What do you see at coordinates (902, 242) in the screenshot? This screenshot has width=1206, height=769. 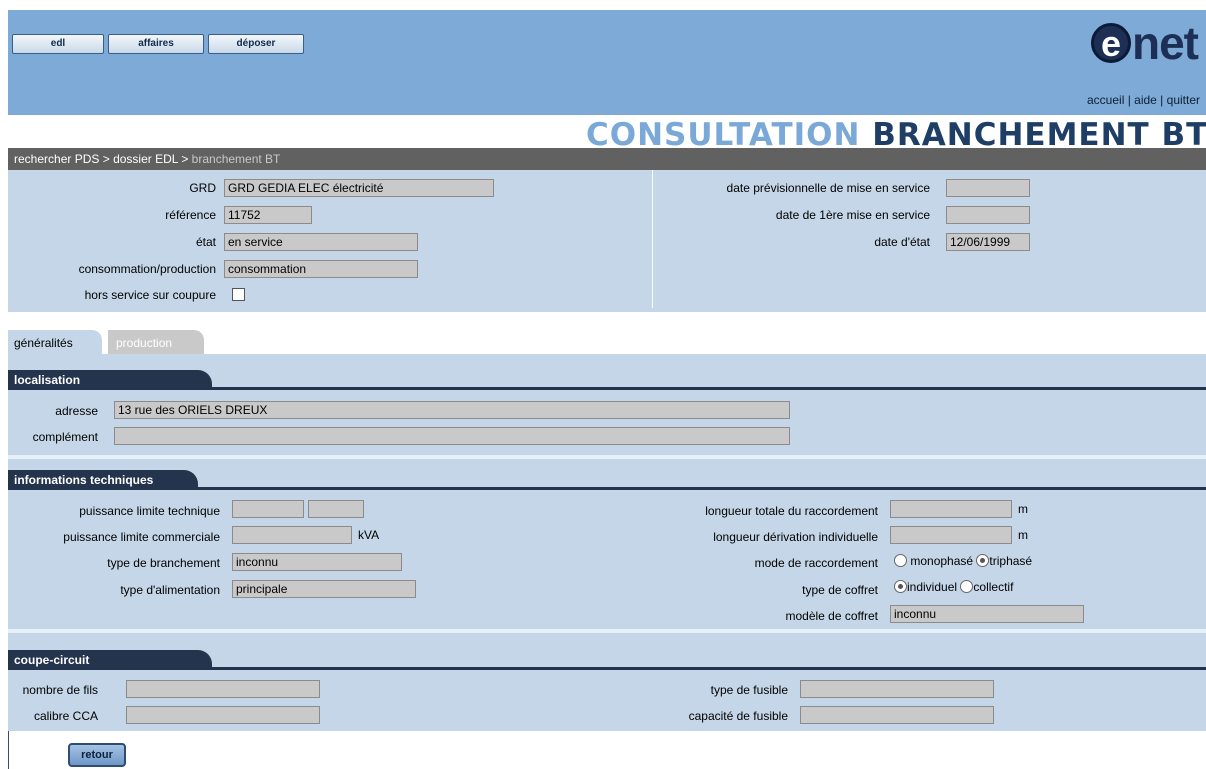 I see `date-etat-label: date d'état` at bounding box center [902, 242].